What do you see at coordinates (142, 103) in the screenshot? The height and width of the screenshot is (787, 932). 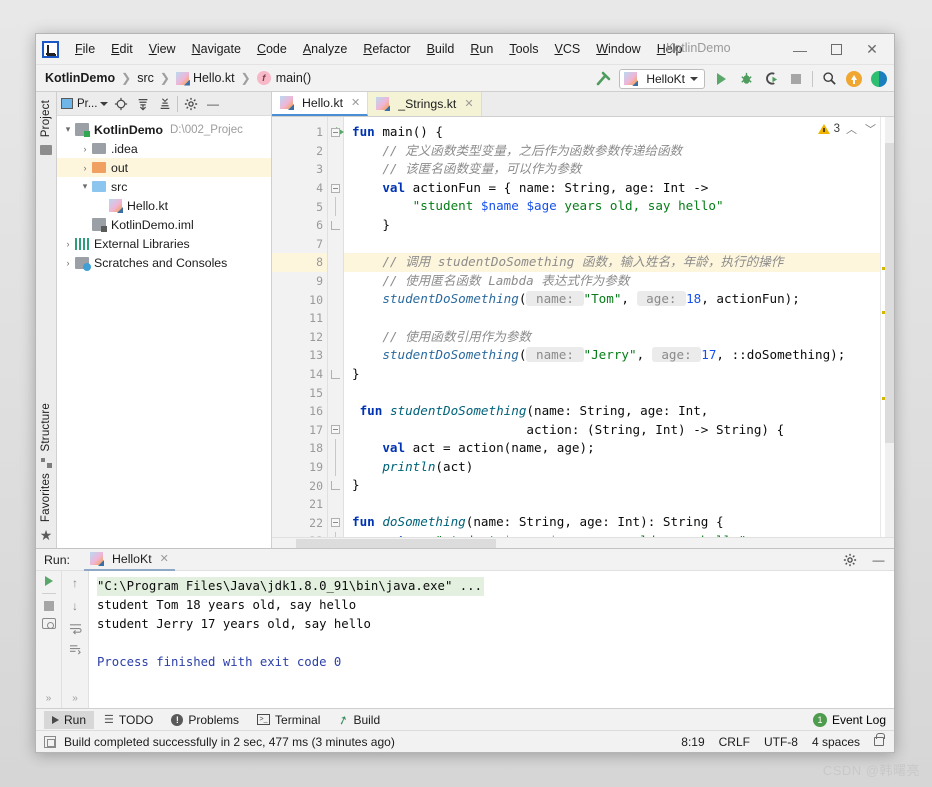 I see `expand-all-icon` at bounding box center [142, 103].